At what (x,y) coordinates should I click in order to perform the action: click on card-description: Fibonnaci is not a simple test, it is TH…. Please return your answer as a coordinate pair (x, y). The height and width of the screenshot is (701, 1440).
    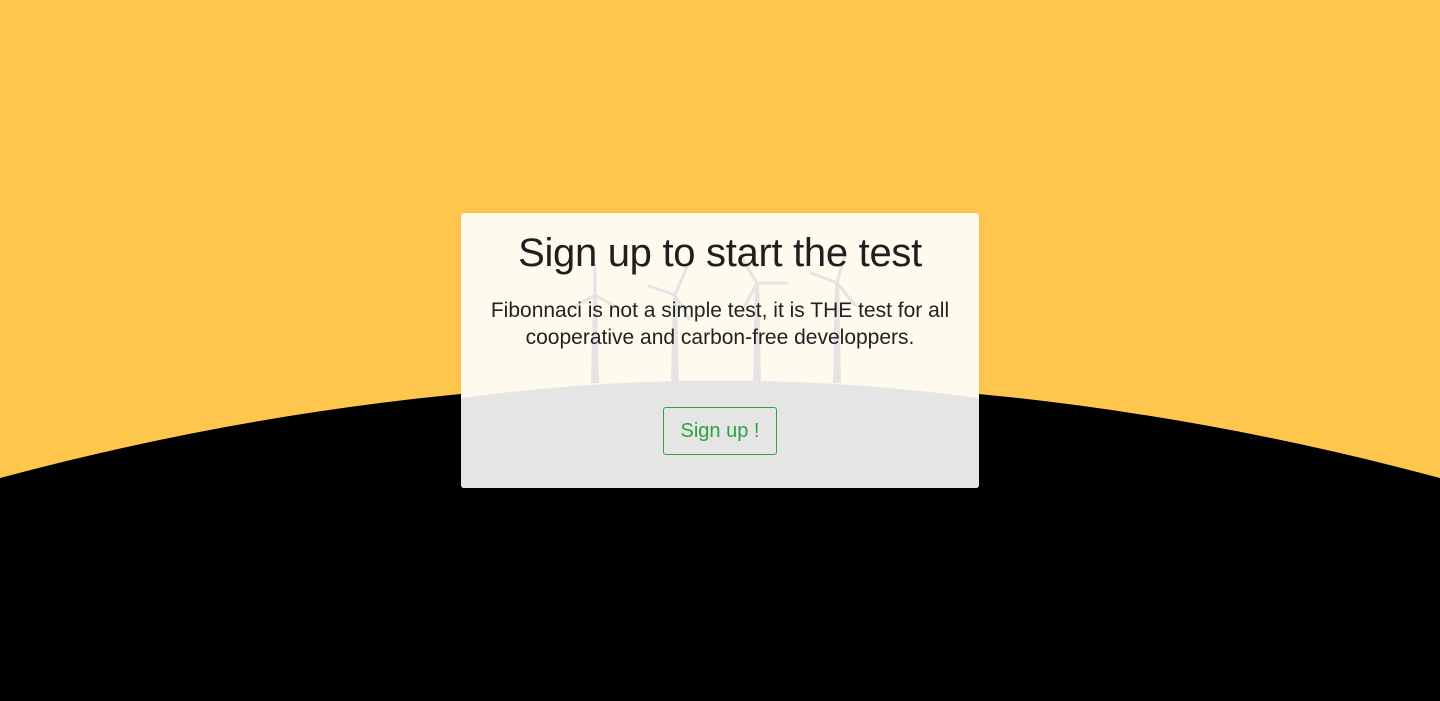
    Looking at the image, I should click on (720, 324).